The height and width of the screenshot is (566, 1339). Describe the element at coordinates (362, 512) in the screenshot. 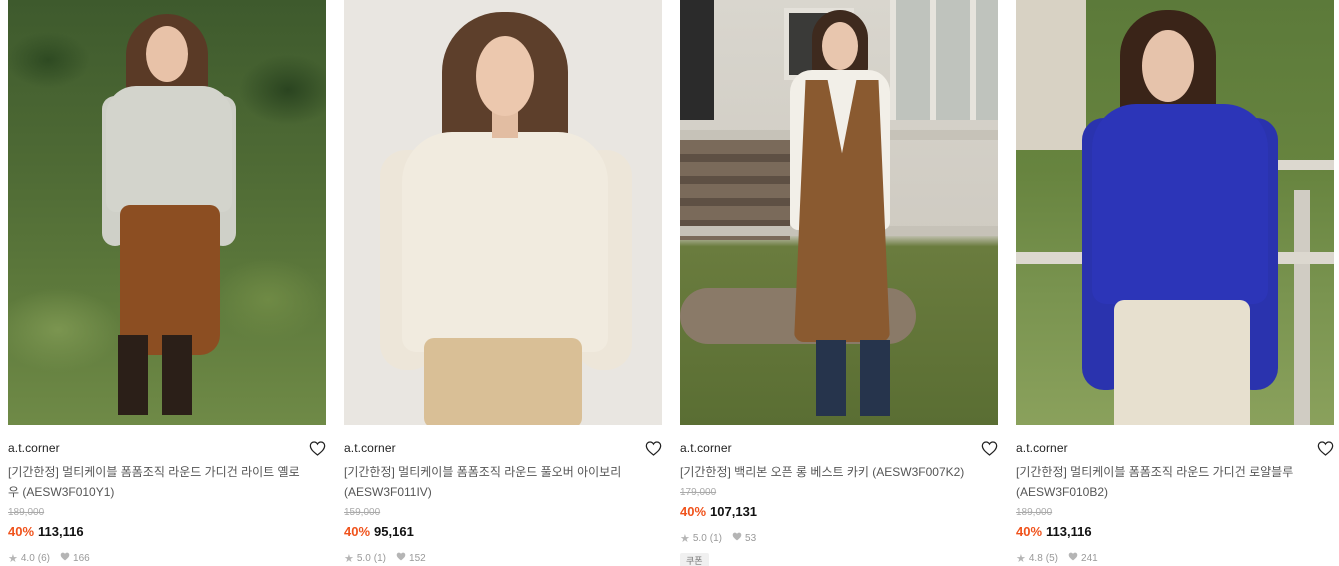

I see `original-price: 159,000` at that location.